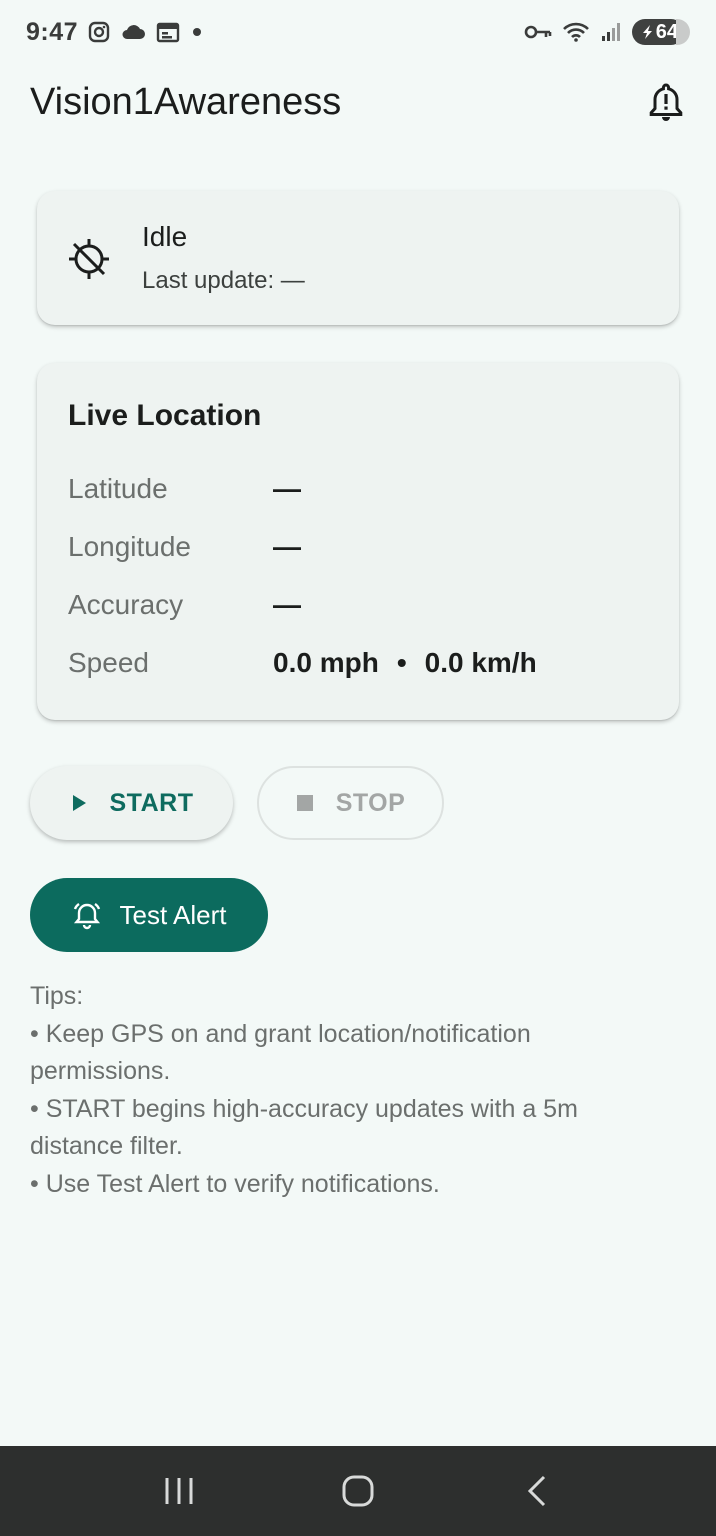 This screenshot has width=716, height=1536. I want to click on vpn-key-icon, so click(538, 32).